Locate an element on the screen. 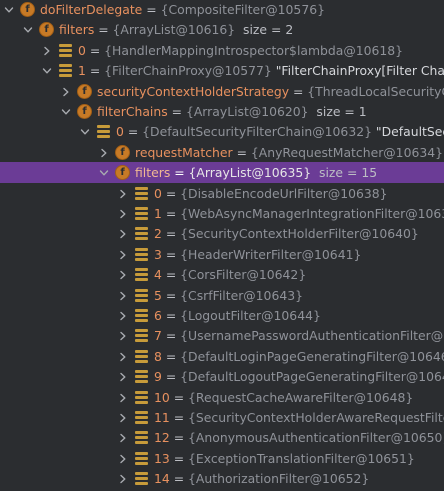 The width and height of the screenshot is (444, 491). variable-value: {RequestCacheAwareFilter@10648} is located at coordinates (301, 397).